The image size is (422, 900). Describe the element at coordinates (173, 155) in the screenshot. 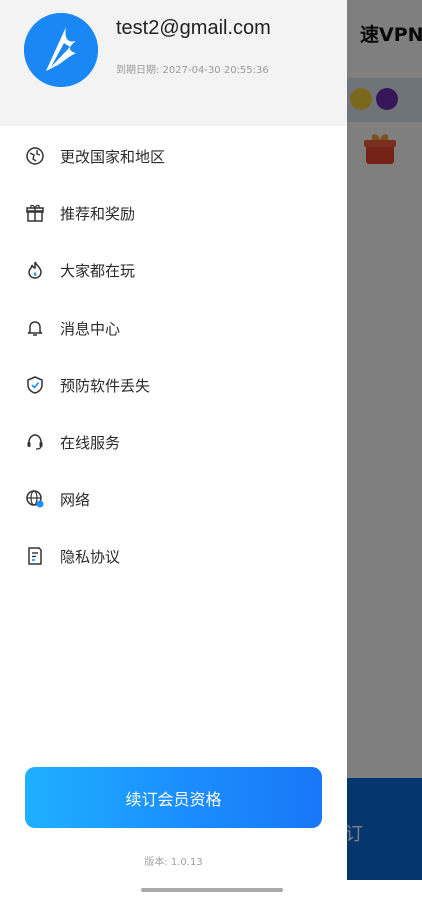

I see `menu-item-change-region: 更改国家和地区` at that location.